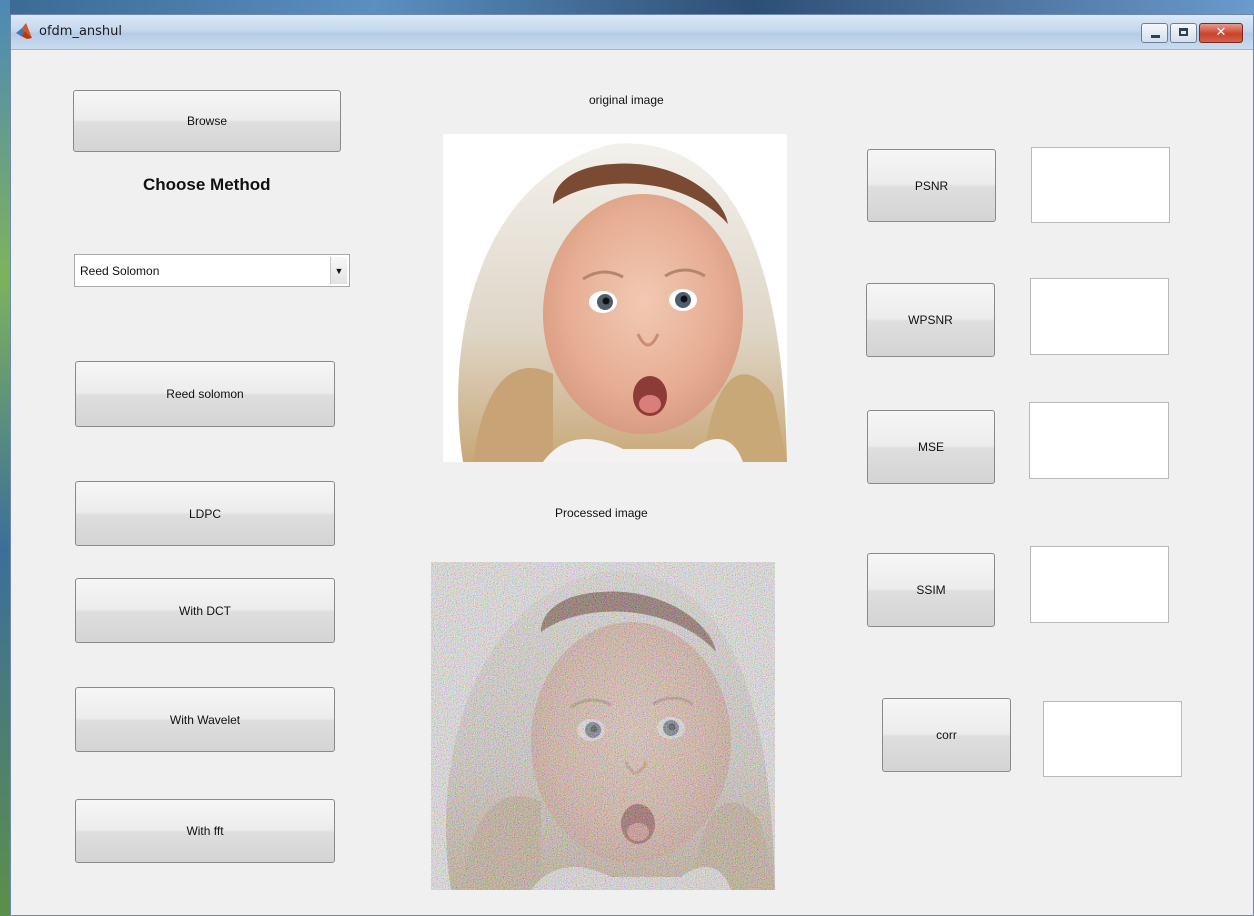 Image resolution: width=1254 pixels, height=916 pixels. What do you see at coordinates (1155, 36) in the screenshot?
I see `minimize-icon` at bounding box center [1155, 36].